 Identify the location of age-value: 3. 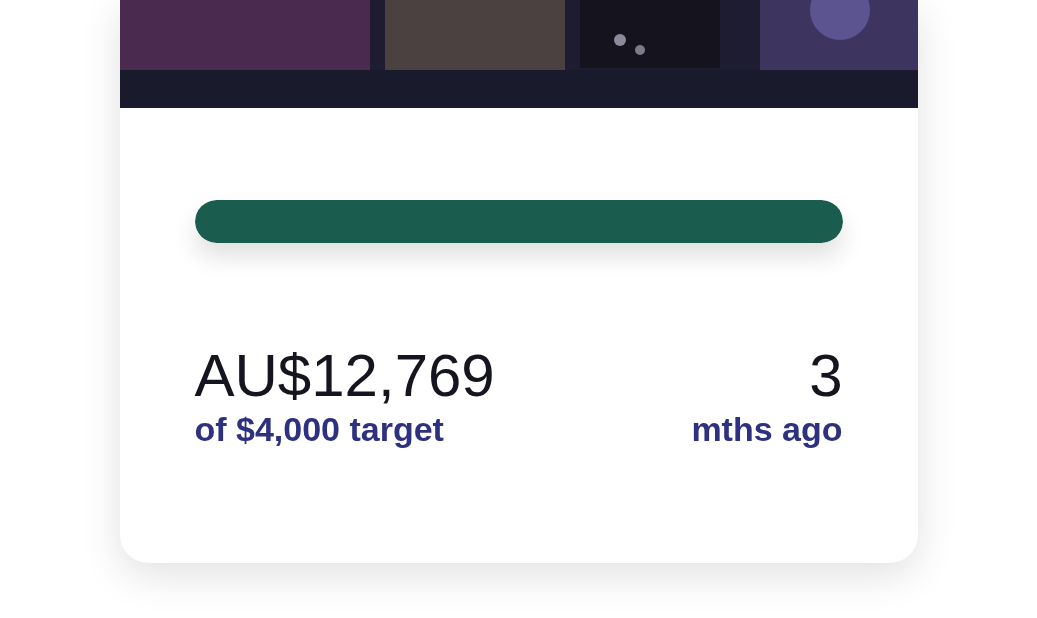
(826, 376).